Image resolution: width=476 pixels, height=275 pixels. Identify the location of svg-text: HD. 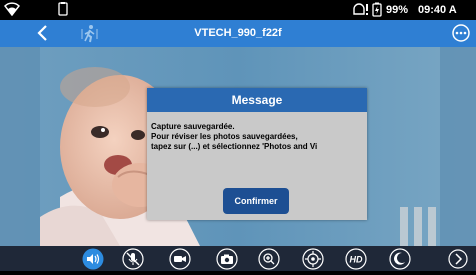
(356, 260).